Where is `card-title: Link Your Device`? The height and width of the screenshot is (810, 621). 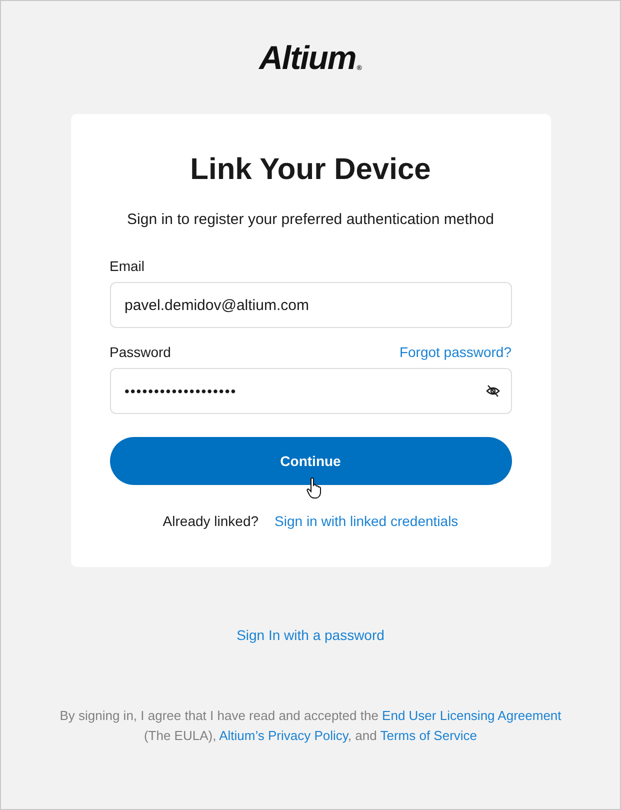 card-title: Link Your Device is located at coordinates (310, 170).